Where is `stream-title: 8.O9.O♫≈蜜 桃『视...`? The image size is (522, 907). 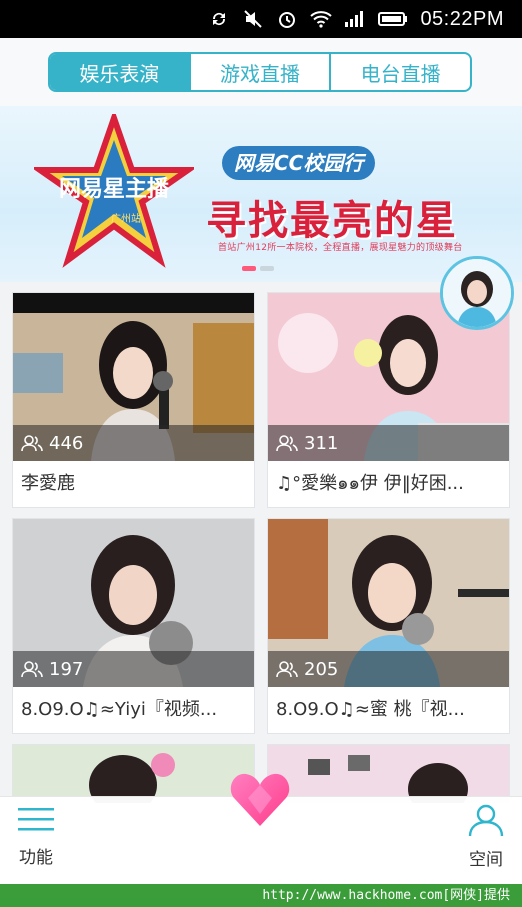
stream-title: 8.O9.O♫≈蜜 桃『视... is located at coordinates (370, 709).